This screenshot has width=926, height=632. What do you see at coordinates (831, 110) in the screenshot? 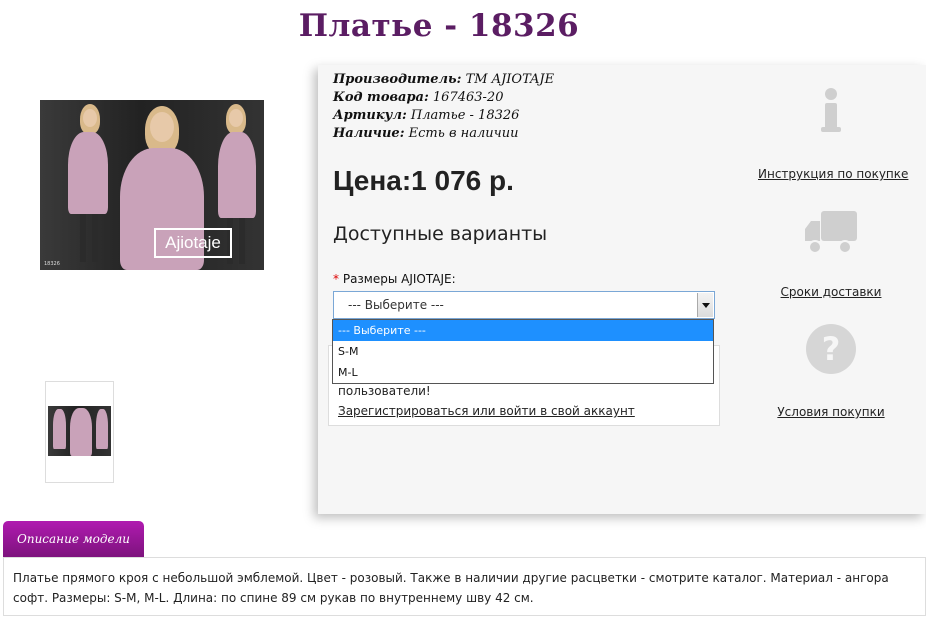
I see `info-icon` at bounding box center [831, 110].